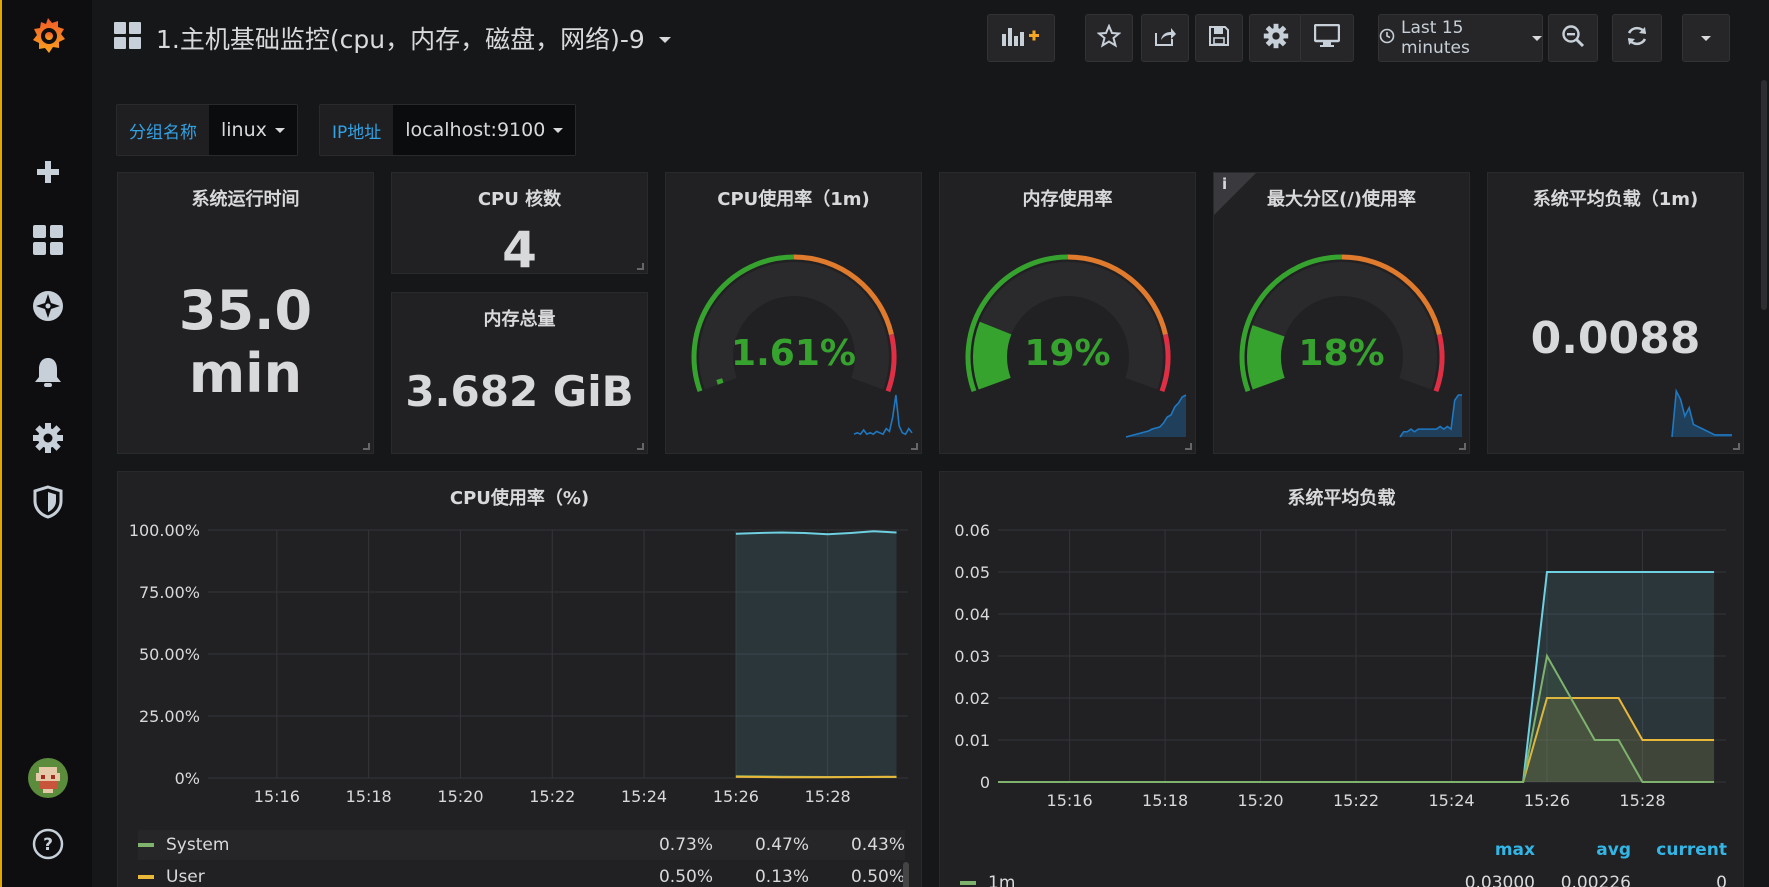 The width and height of the screenshot is (1769, 887). Describe the element at coordinates (475, 130) in the screenshot. I see `variable-value: localhost:9100` at that location.